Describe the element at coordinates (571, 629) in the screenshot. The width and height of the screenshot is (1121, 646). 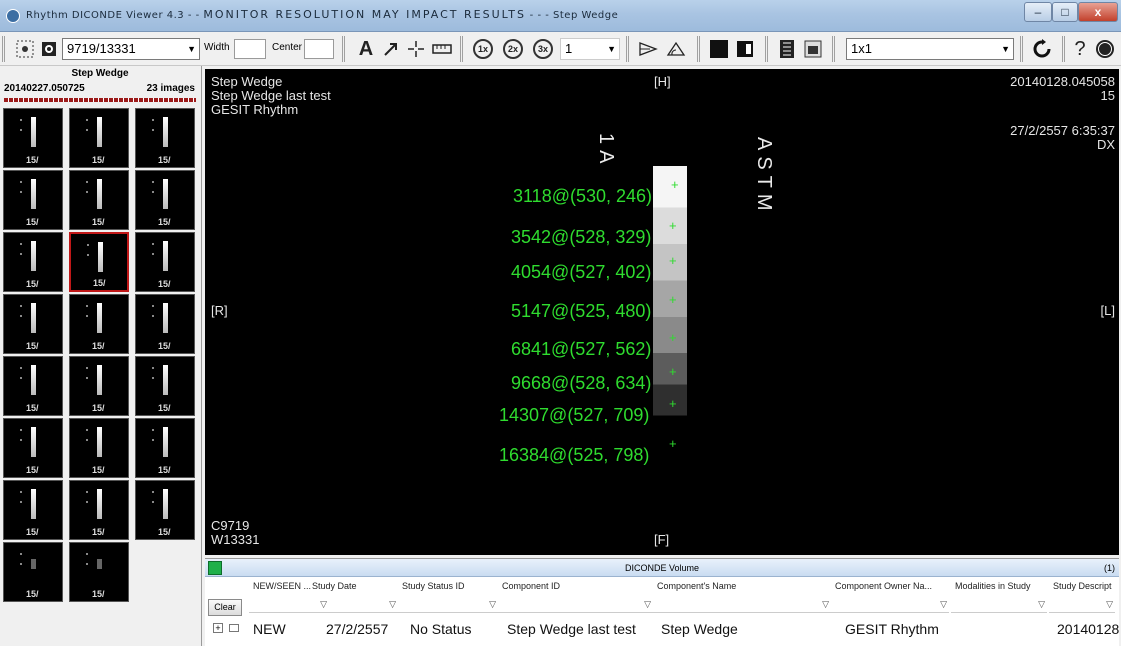
I see `row-component-id: Step Wedge last test` at that location.